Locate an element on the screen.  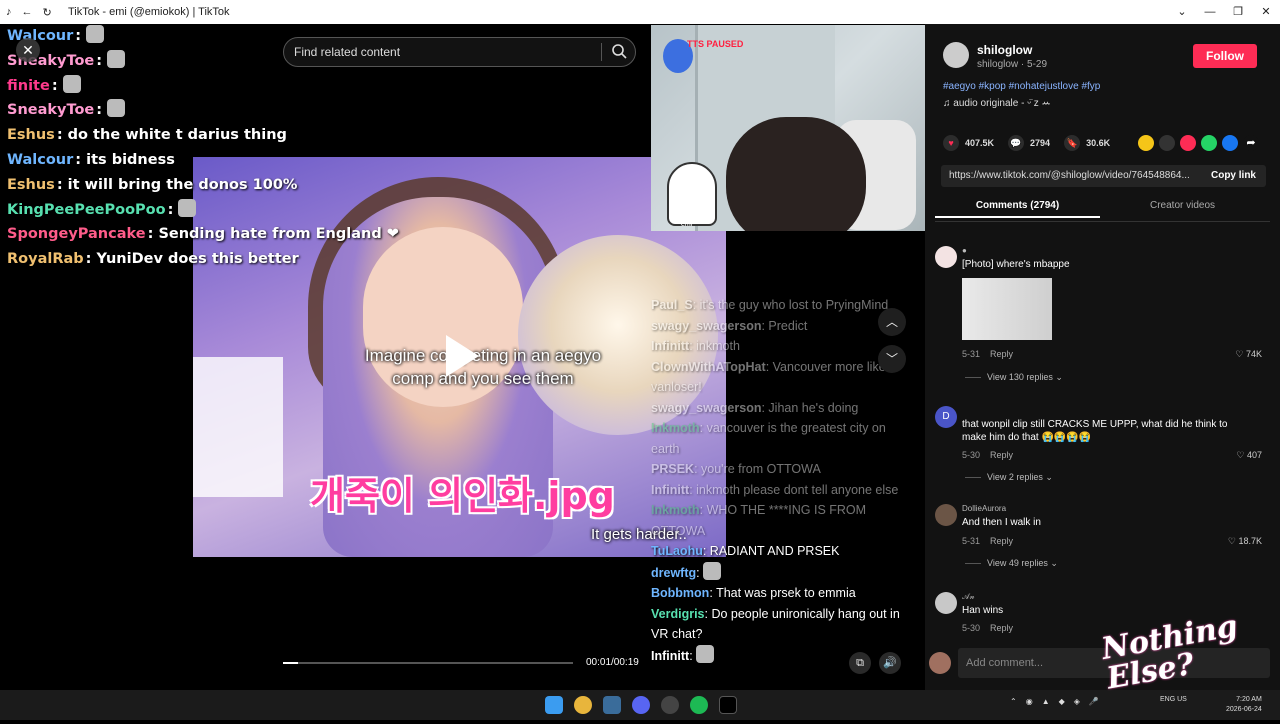
comment-icon: 💬 is located at coordinates (1016, 143).